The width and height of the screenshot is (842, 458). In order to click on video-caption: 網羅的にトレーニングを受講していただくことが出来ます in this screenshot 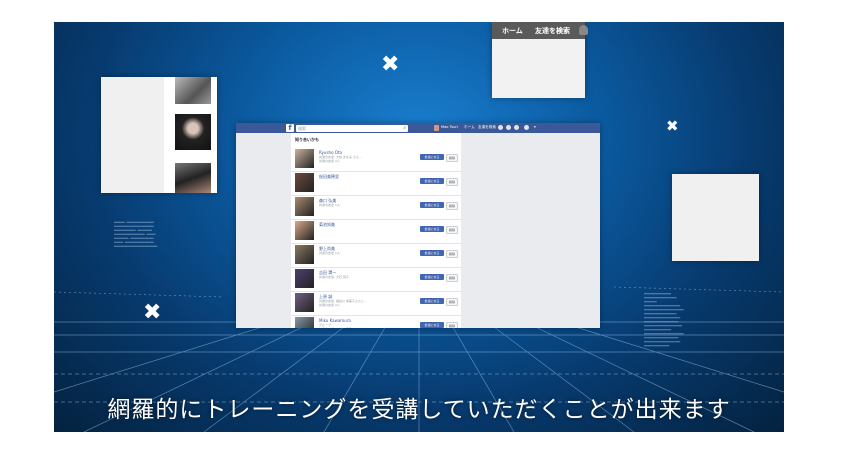, I will do `click(419, 410)`.